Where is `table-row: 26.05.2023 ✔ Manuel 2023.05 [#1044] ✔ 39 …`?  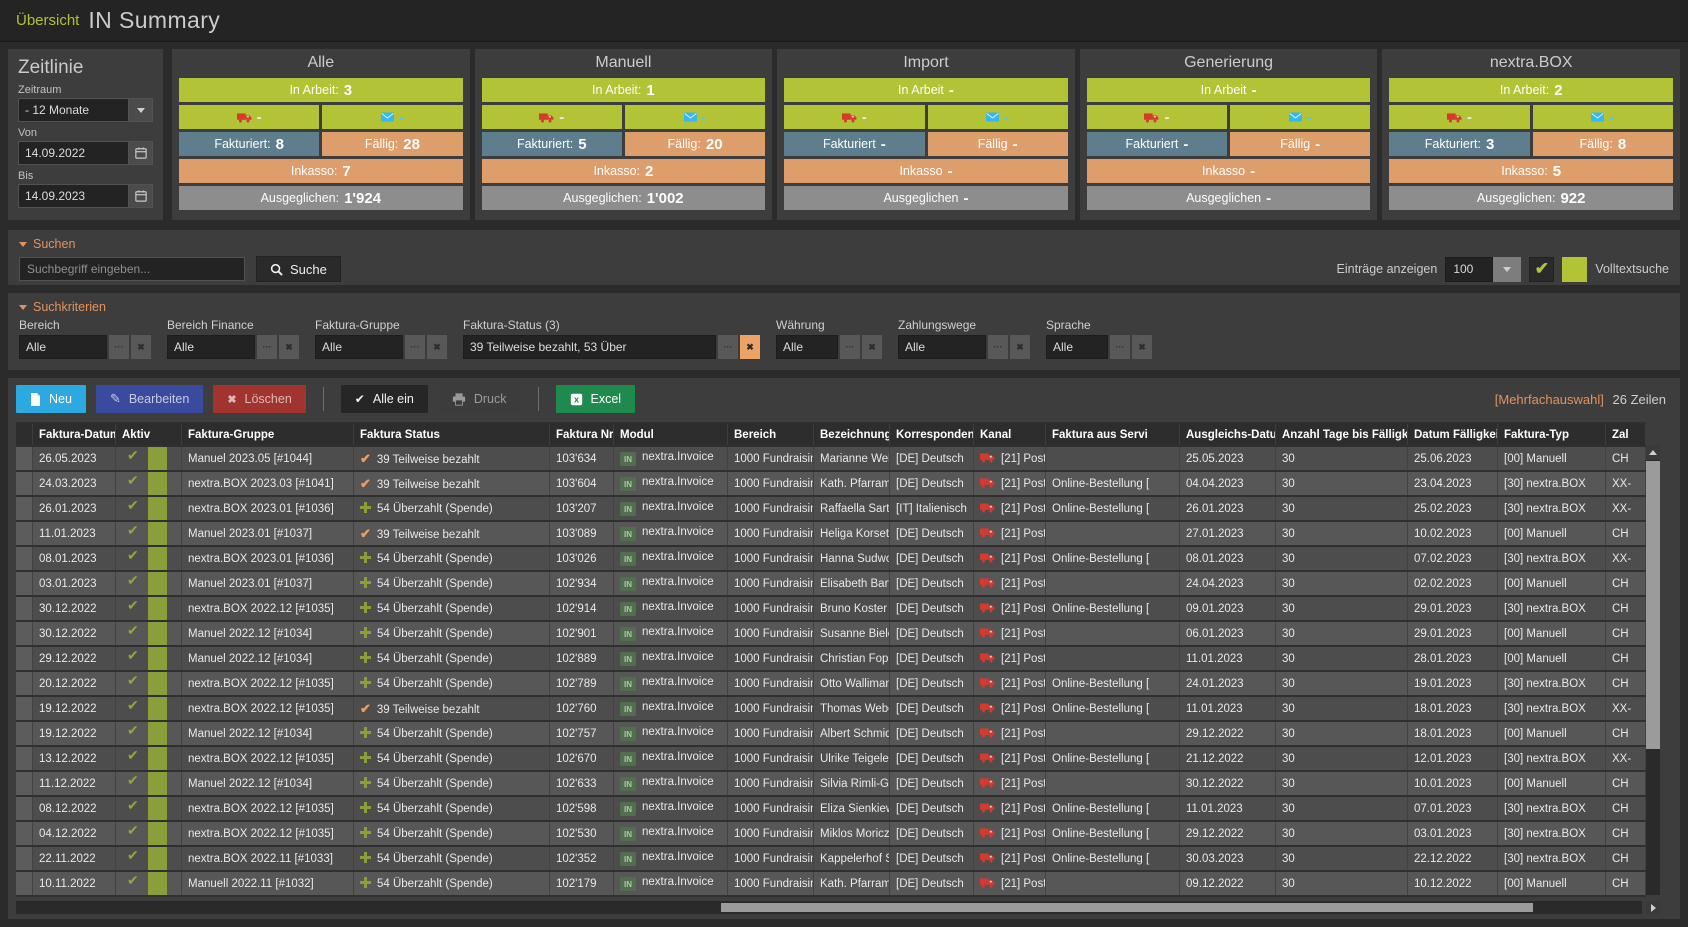 table-row: 26.05.2023 ✔ Manuel 2023.05 [#1044] ✔ 39 … is located at coordinates (831, 458).